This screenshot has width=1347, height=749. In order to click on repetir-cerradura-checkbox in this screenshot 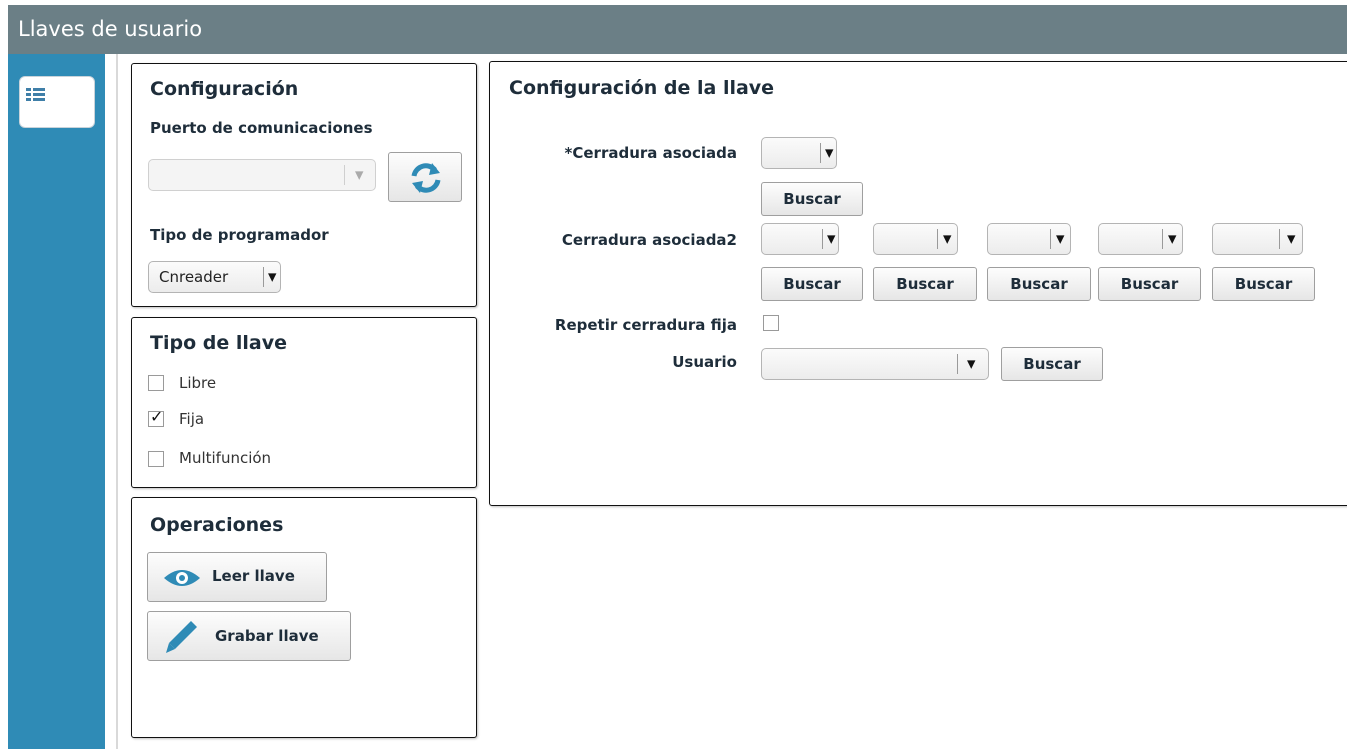, I will do `click(771, 323)`.